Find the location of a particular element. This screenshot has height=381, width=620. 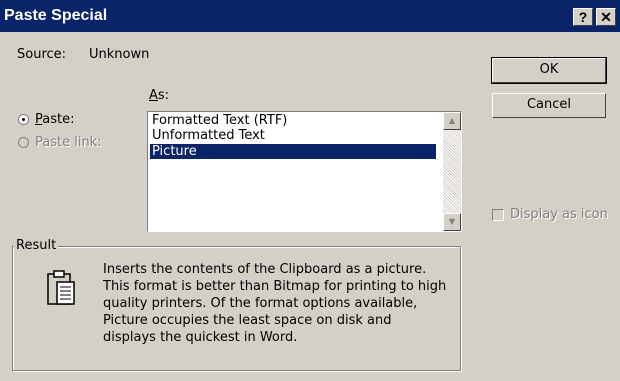

format-item-picture: Picture is located at coordinates (293, 151).